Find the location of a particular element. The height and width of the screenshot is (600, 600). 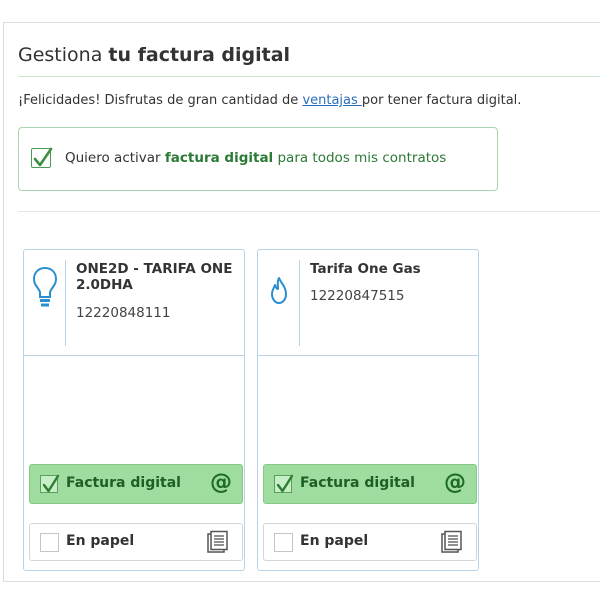

activate-label-before: Quiero activar is located at coordinates (115, 158).